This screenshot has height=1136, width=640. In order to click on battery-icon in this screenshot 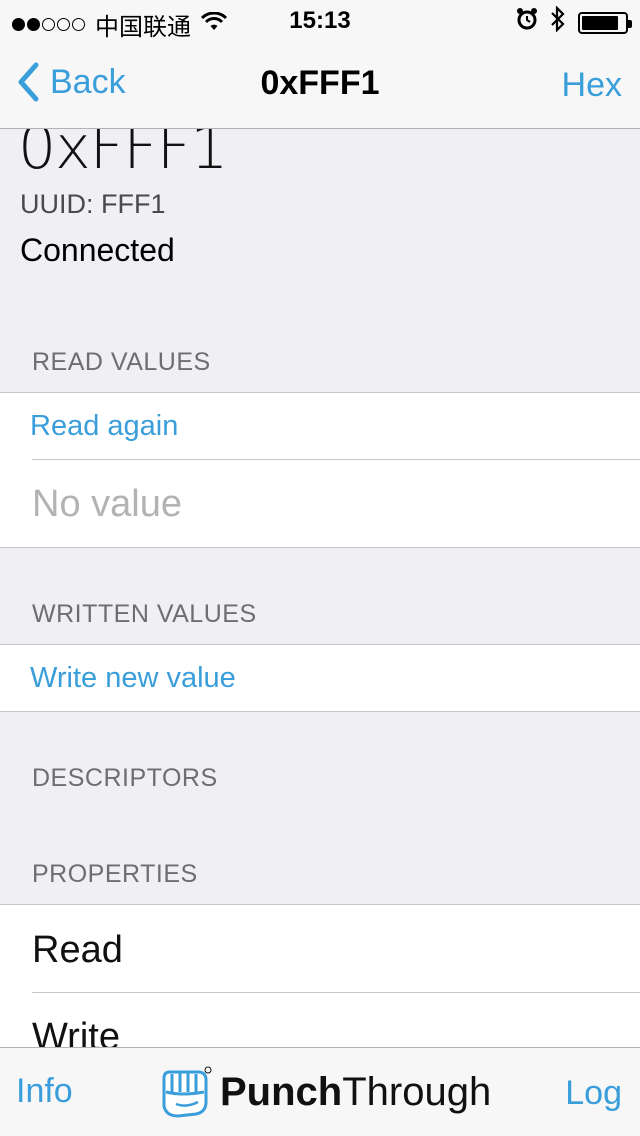, I will do `click(605, 22)`.